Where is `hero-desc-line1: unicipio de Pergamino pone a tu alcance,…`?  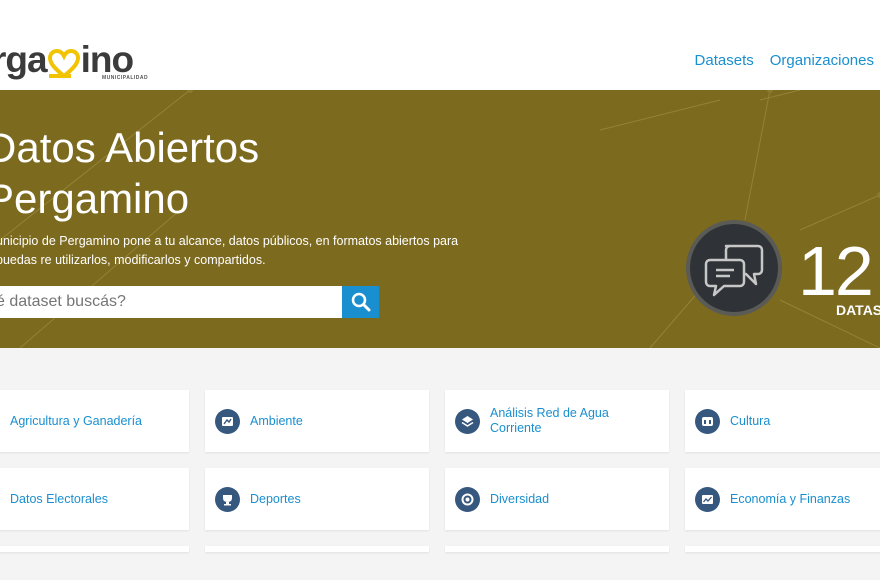
hero-desc-line1: unicipio de Pergamino pone a tu alcance,… is located at coordinates (229, 241).